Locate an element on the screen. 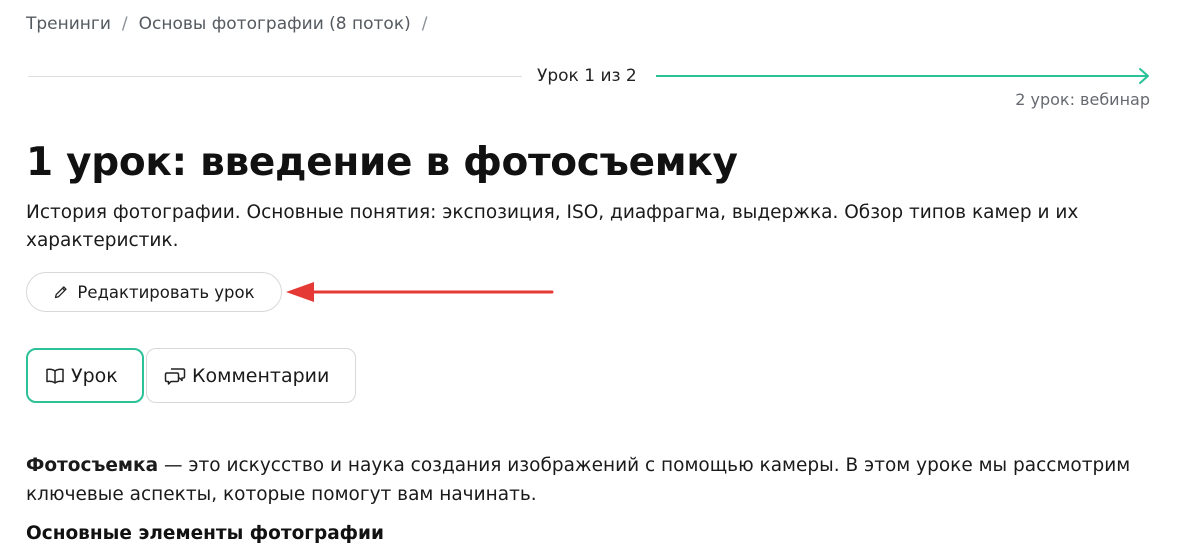 The height and width of the screenshot is (554, 1185). tab-comments-label: Комментарии is located at coordinates (261, 375).